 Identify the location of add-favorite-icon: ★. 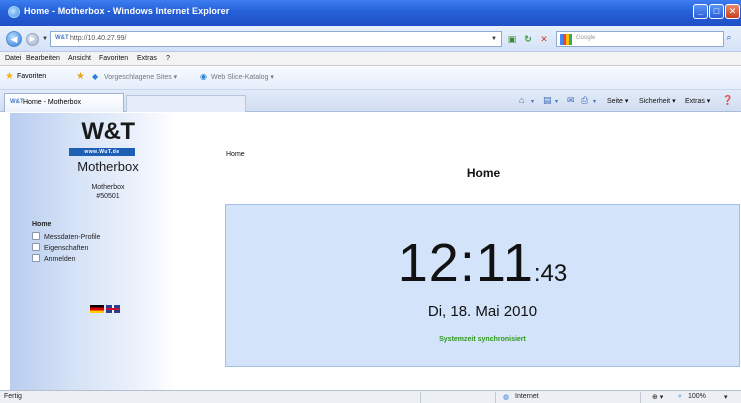
(80, 76).